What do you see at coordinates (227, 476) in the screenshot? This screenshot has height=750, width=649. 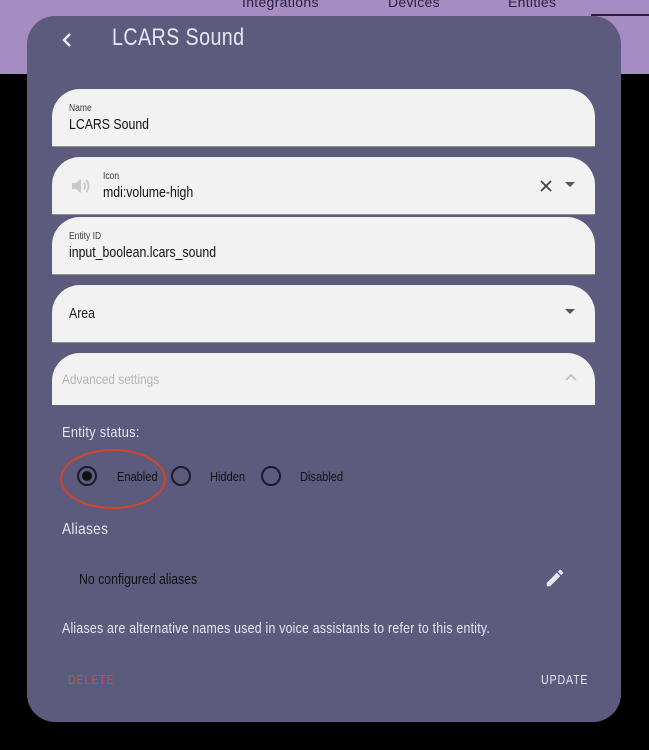 I see `radio-hidden-label: Hidden` at bounding box center [227, 476].